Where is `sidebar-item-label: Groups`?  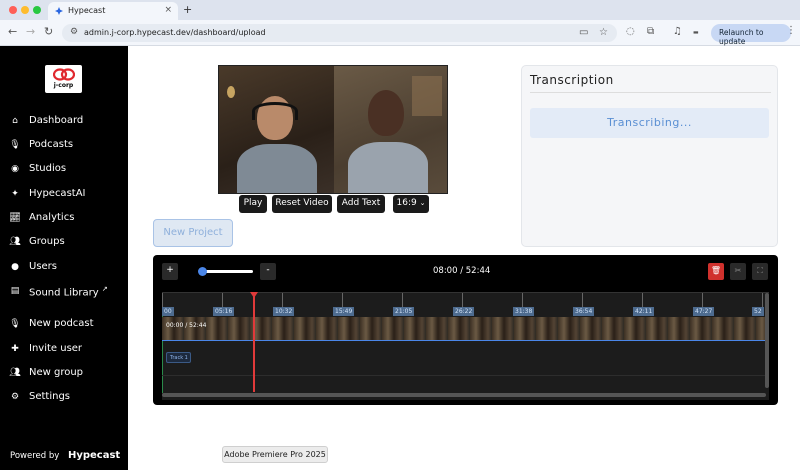 sidebar-item-label: Groups is located at coordinates (47, 241).